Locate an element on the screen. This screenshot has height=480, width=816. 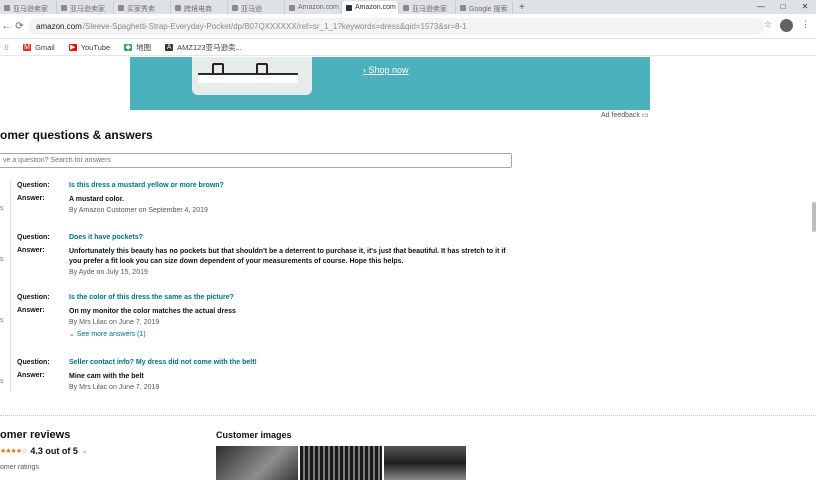
reload-icon: ⟳ is located at coordinates (19, 26).